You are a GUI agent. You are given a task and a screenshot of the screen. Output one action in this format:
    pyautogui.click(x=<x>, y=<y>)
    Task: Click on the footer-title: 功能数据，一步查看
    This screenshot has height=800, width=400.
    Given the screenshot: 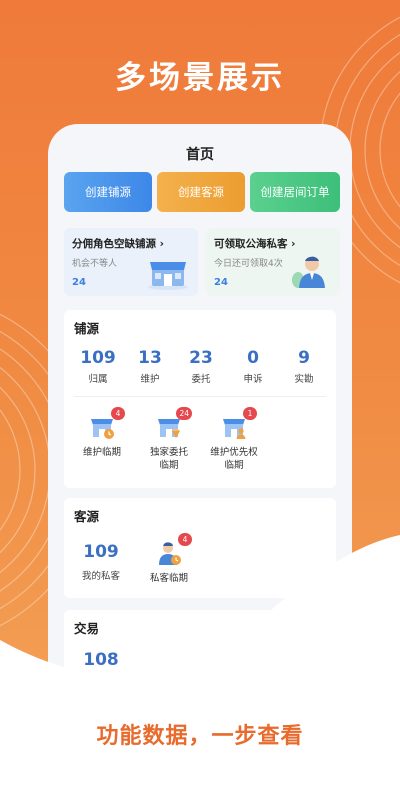 What is the action you would take?
    pyautogui.click(x=200, y=736)
    